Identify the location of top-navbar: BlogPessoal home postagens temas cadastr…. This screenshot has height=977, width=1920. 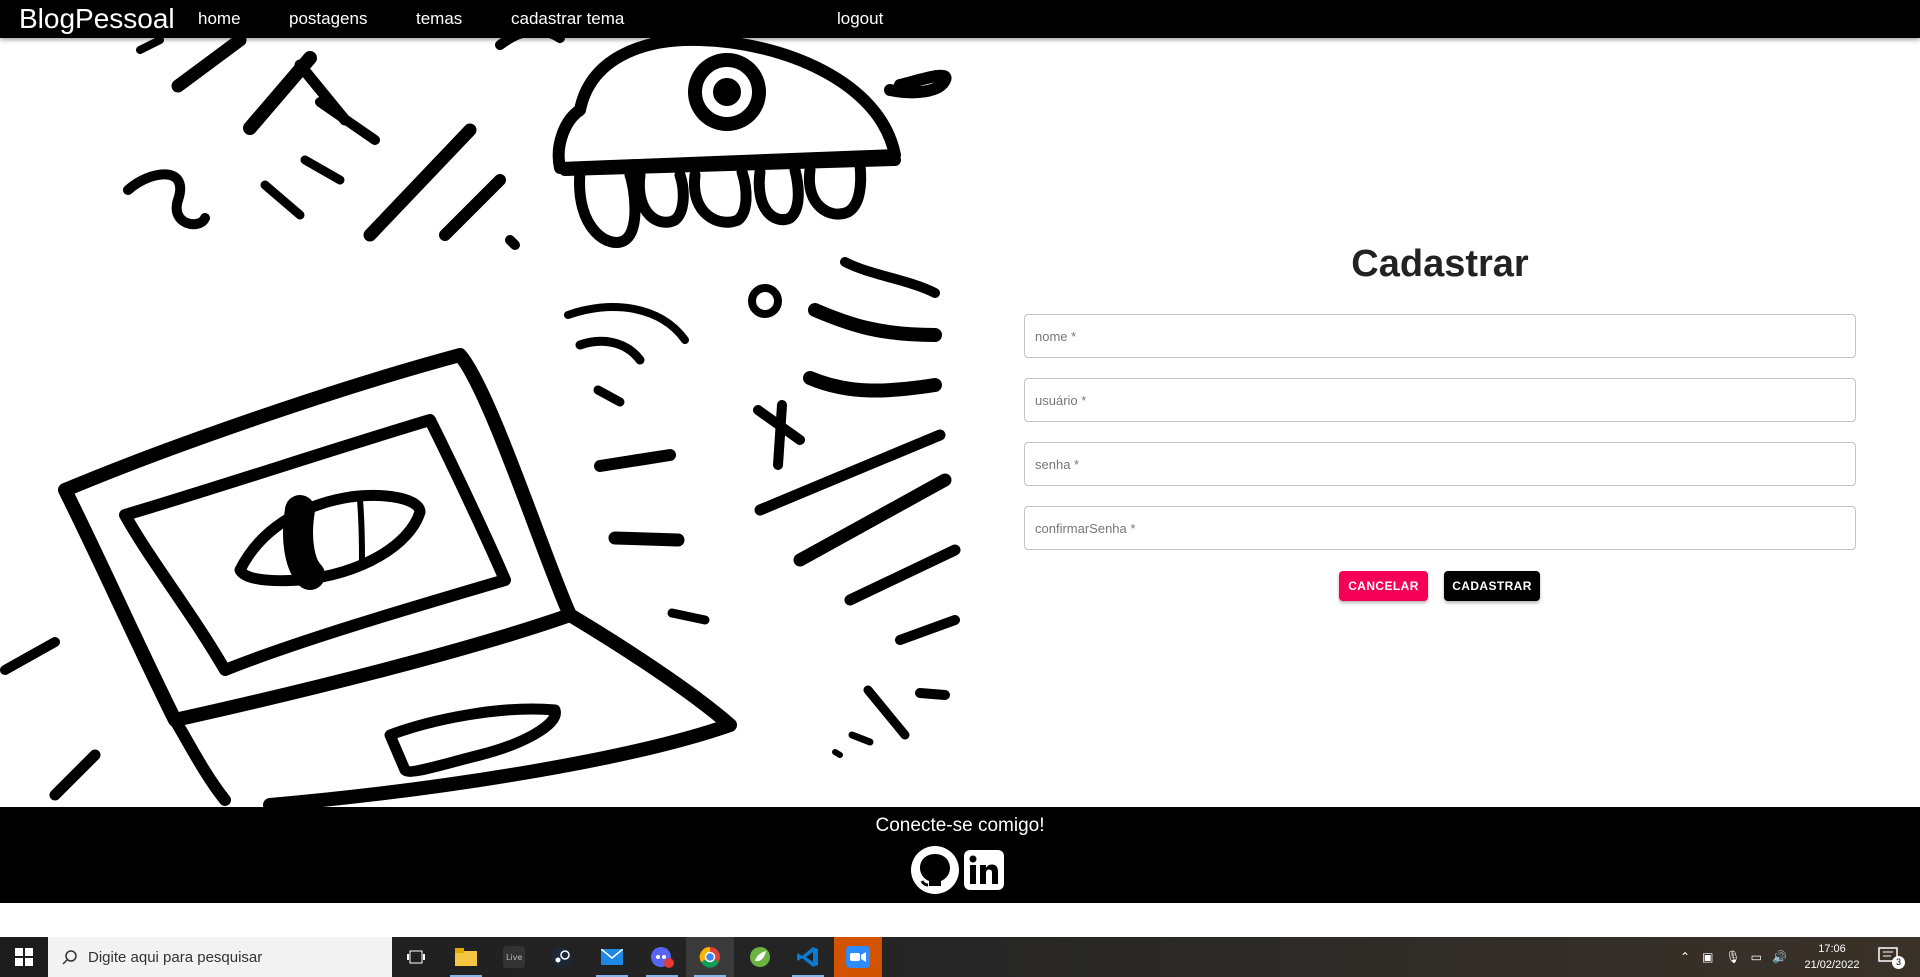
(960, 19).